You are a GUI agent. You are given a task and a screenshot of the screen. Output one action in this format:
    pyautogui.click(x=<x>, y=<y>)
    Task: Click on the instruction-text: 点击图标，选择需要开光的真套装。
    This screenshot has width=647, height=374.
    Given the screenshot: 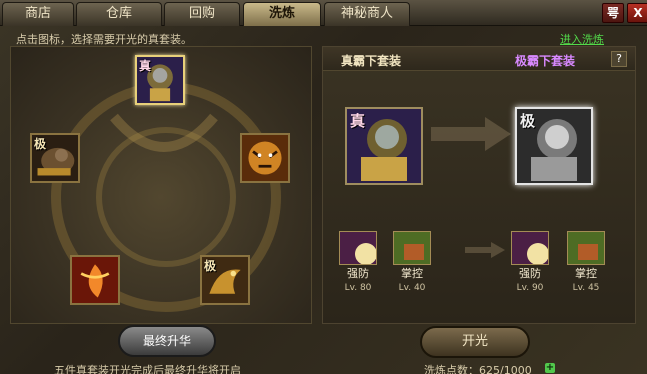 What is the action you would take?
    pyautogui.click(x=104, y=39)
    